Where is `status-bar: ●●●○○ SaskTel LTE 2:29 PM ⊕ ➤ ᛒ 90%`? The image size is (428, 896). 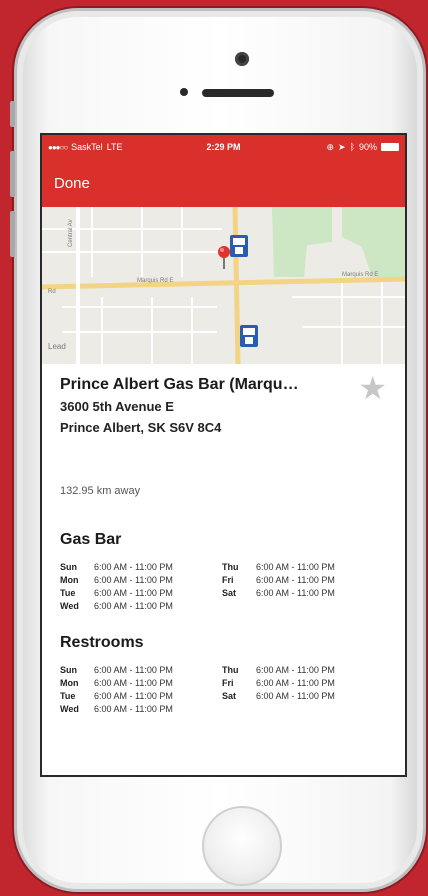 status-bar: ●●●○○ SaskTel LTE 2:29 PM ⊕ ➤ ᛒ 90% is located at coordinates (223, 147).